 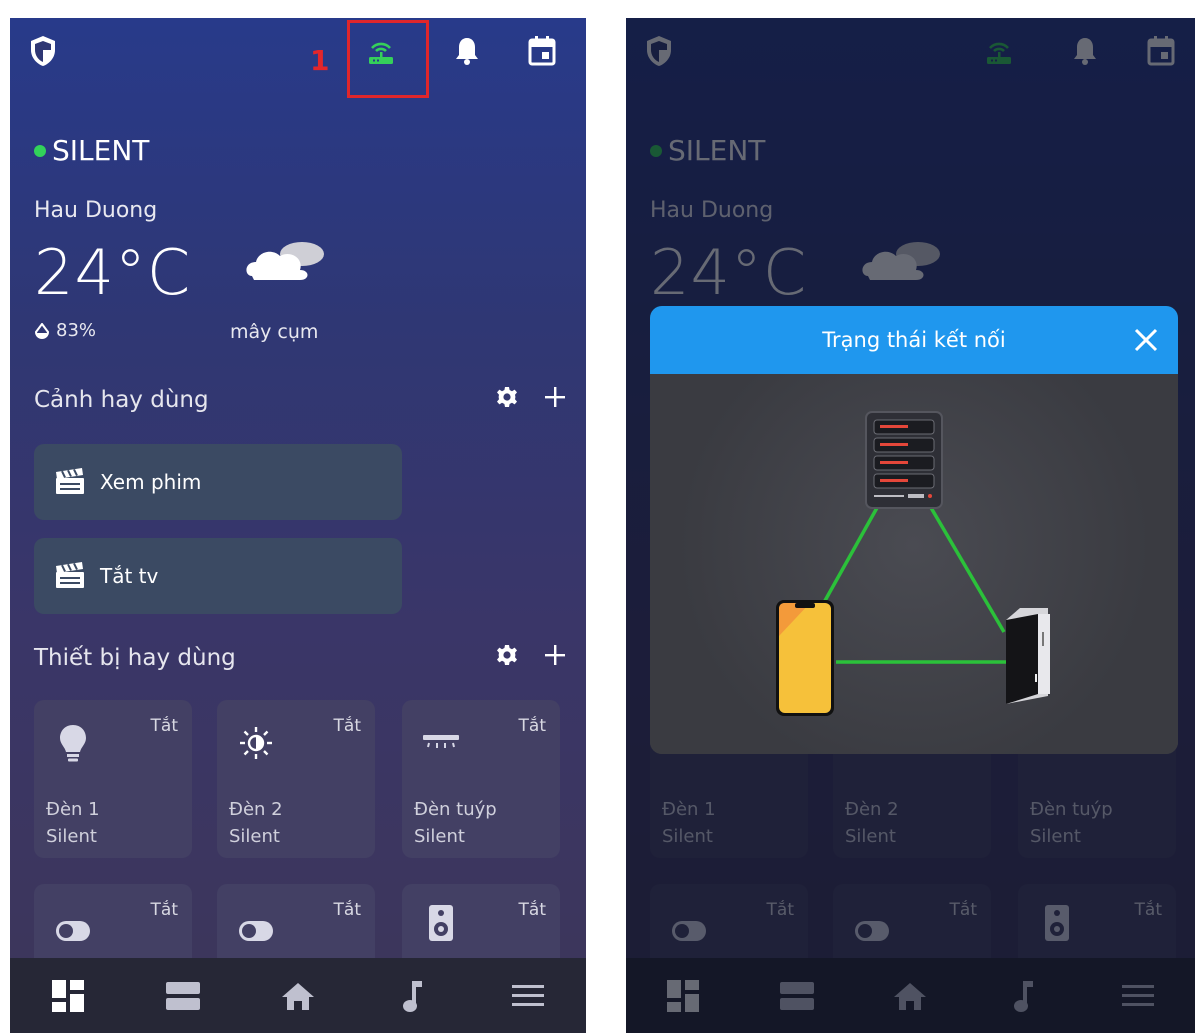 I want to click on nav-rooms-icon, so click(x=183, y=996).